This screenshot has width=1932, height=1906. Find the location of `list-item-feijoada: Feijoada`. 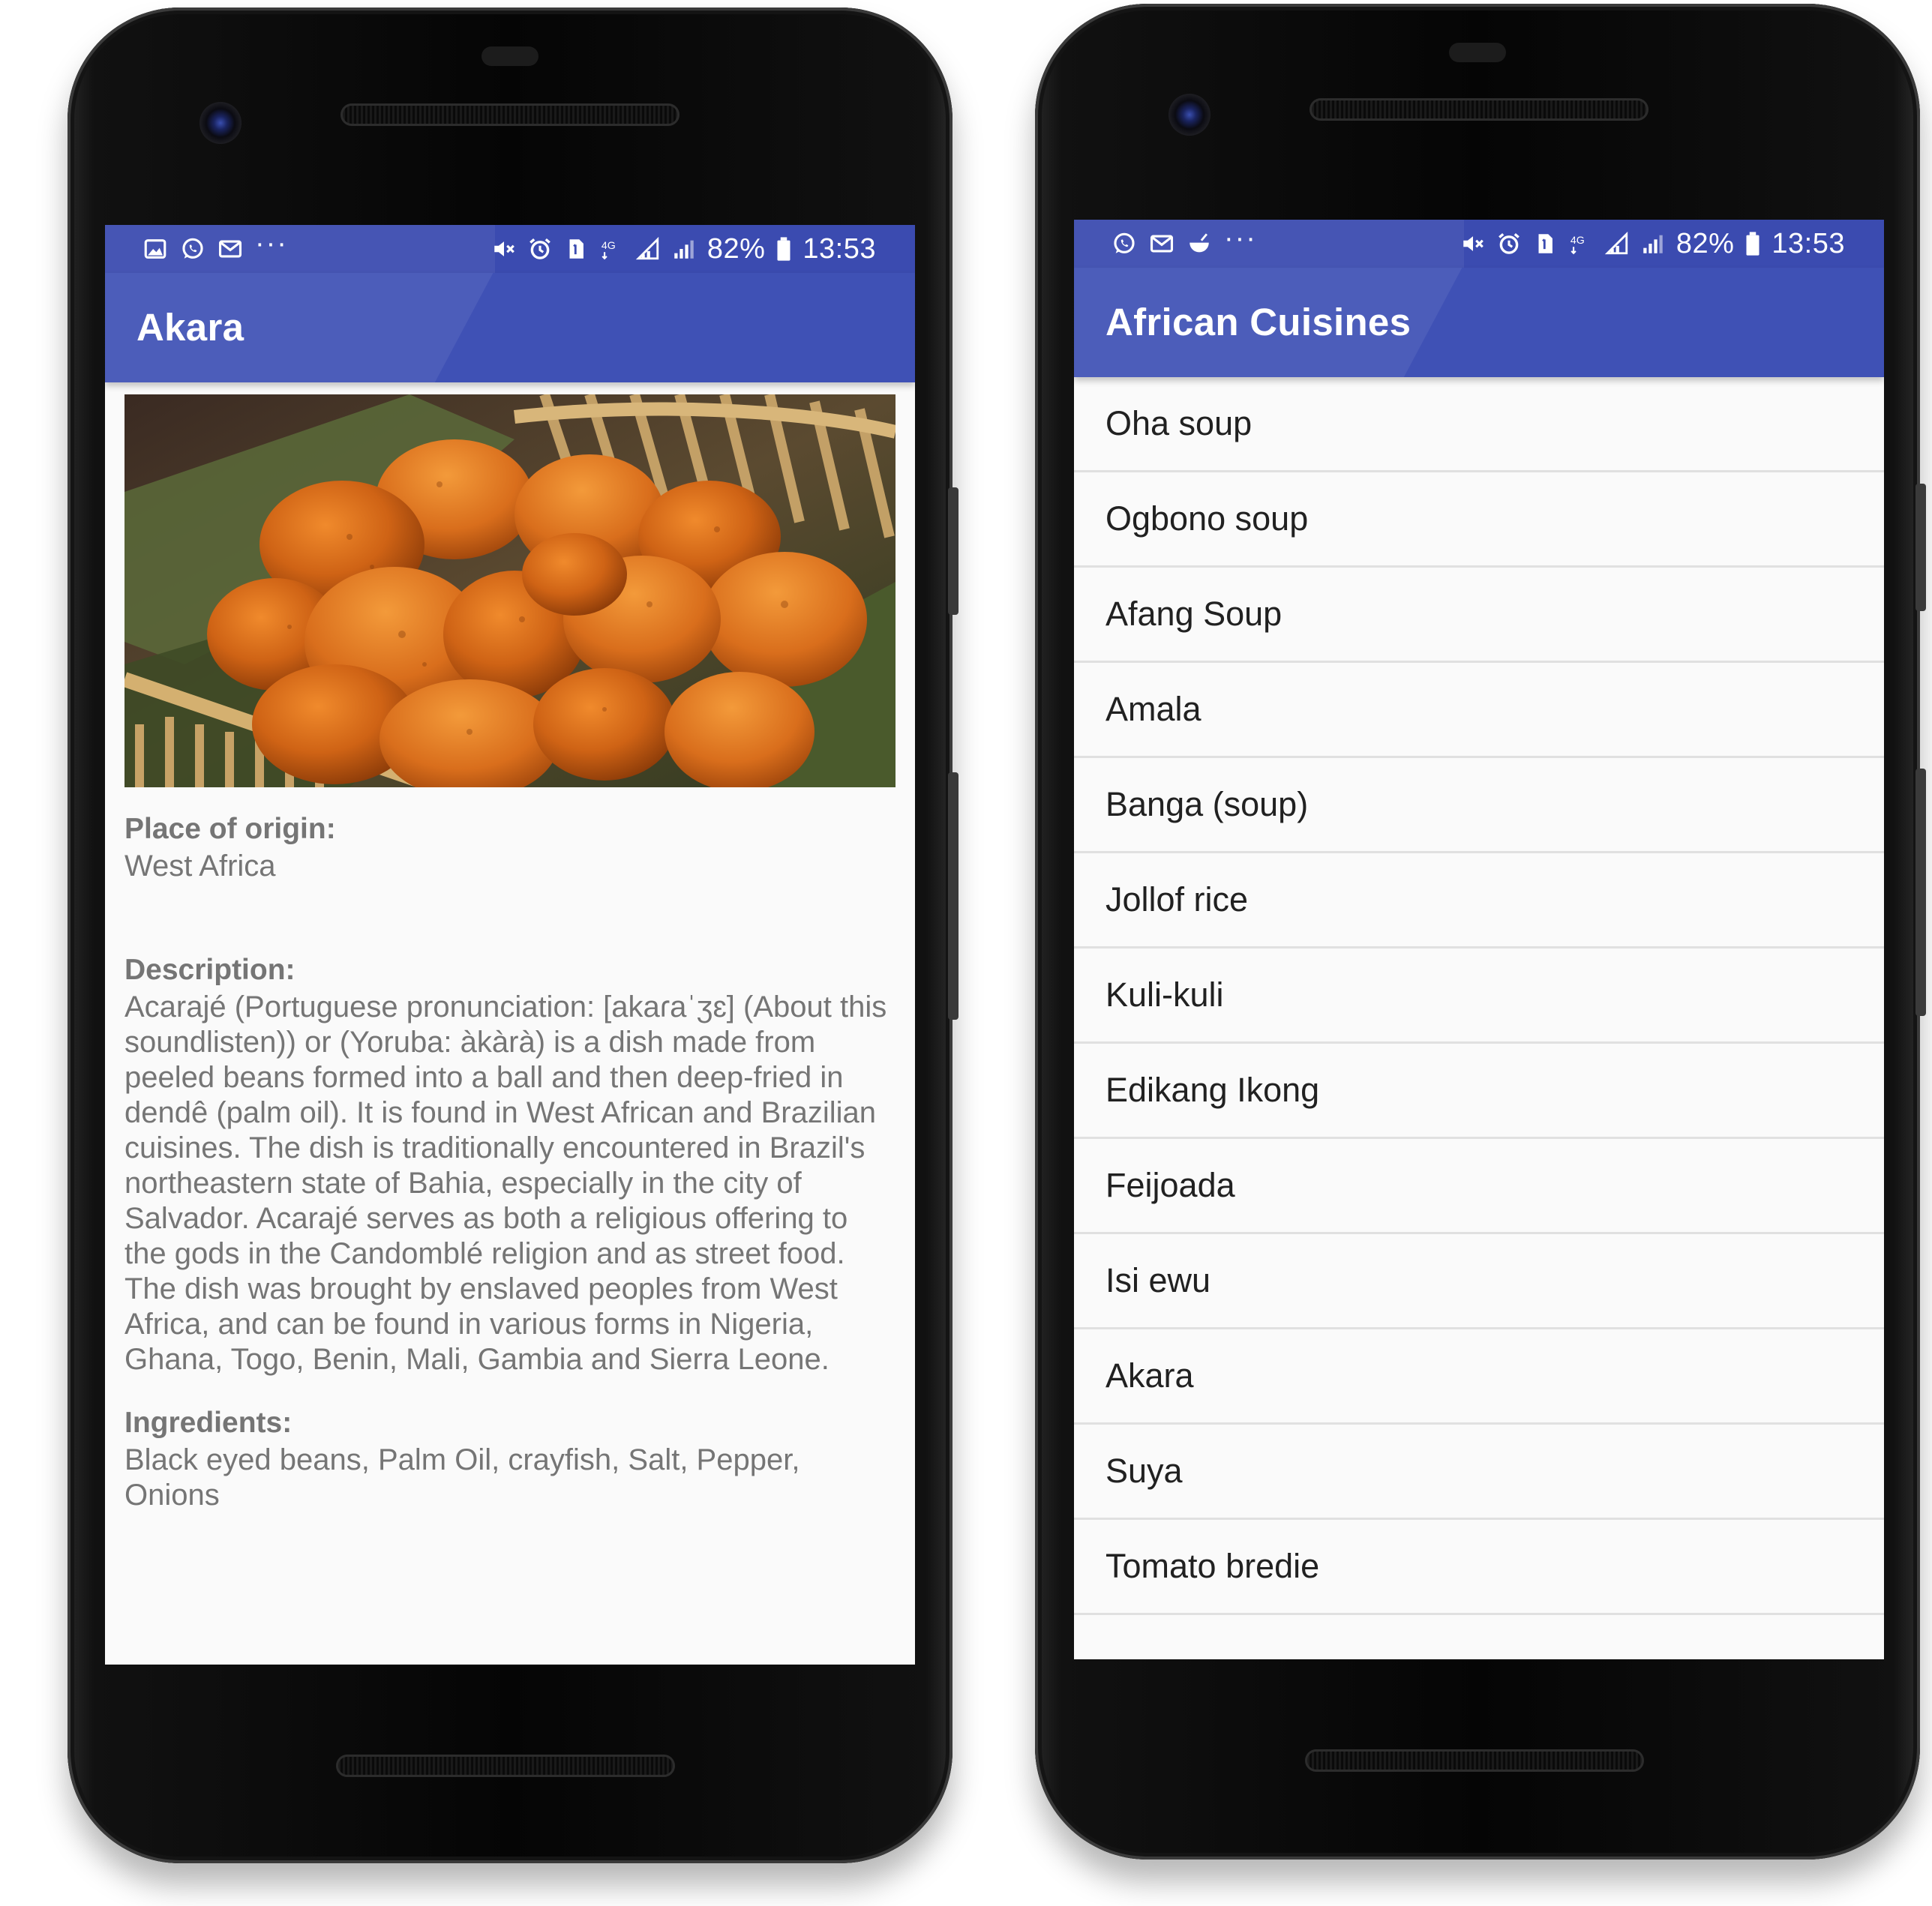

list-item-feijoada: Feijoada is located at coordinates (1479, 1186).